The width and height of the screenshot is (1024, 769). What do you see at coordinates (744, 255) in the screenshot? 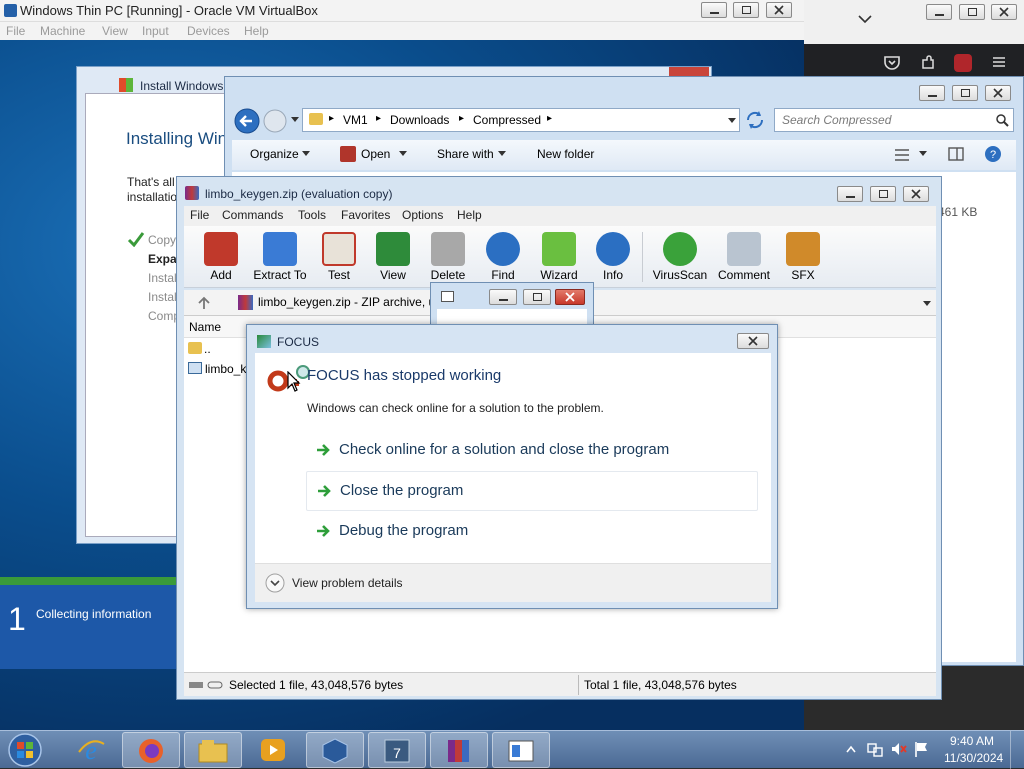
I see `tool-comment-button: Comment` at bounding box center [744, 255].